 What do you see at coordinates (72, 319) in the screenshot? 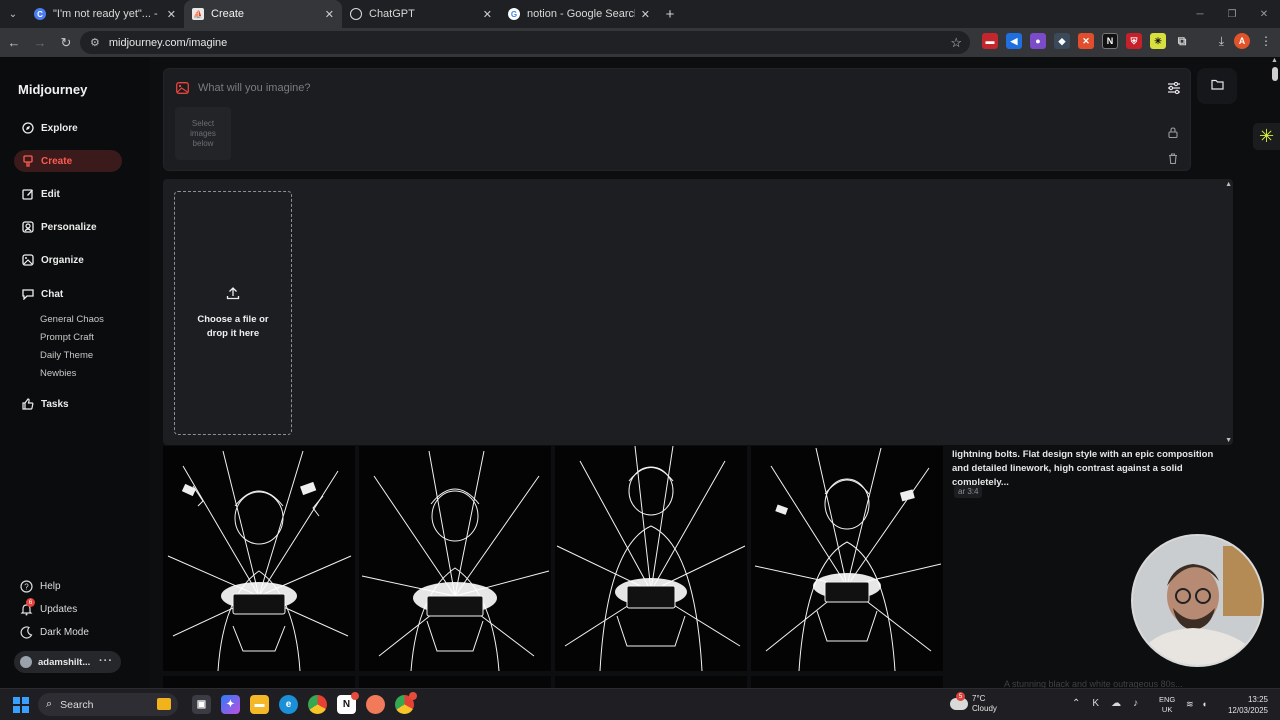
I see `chat-room-general-chaos: General Chaos` at bounding box center [72, 319].